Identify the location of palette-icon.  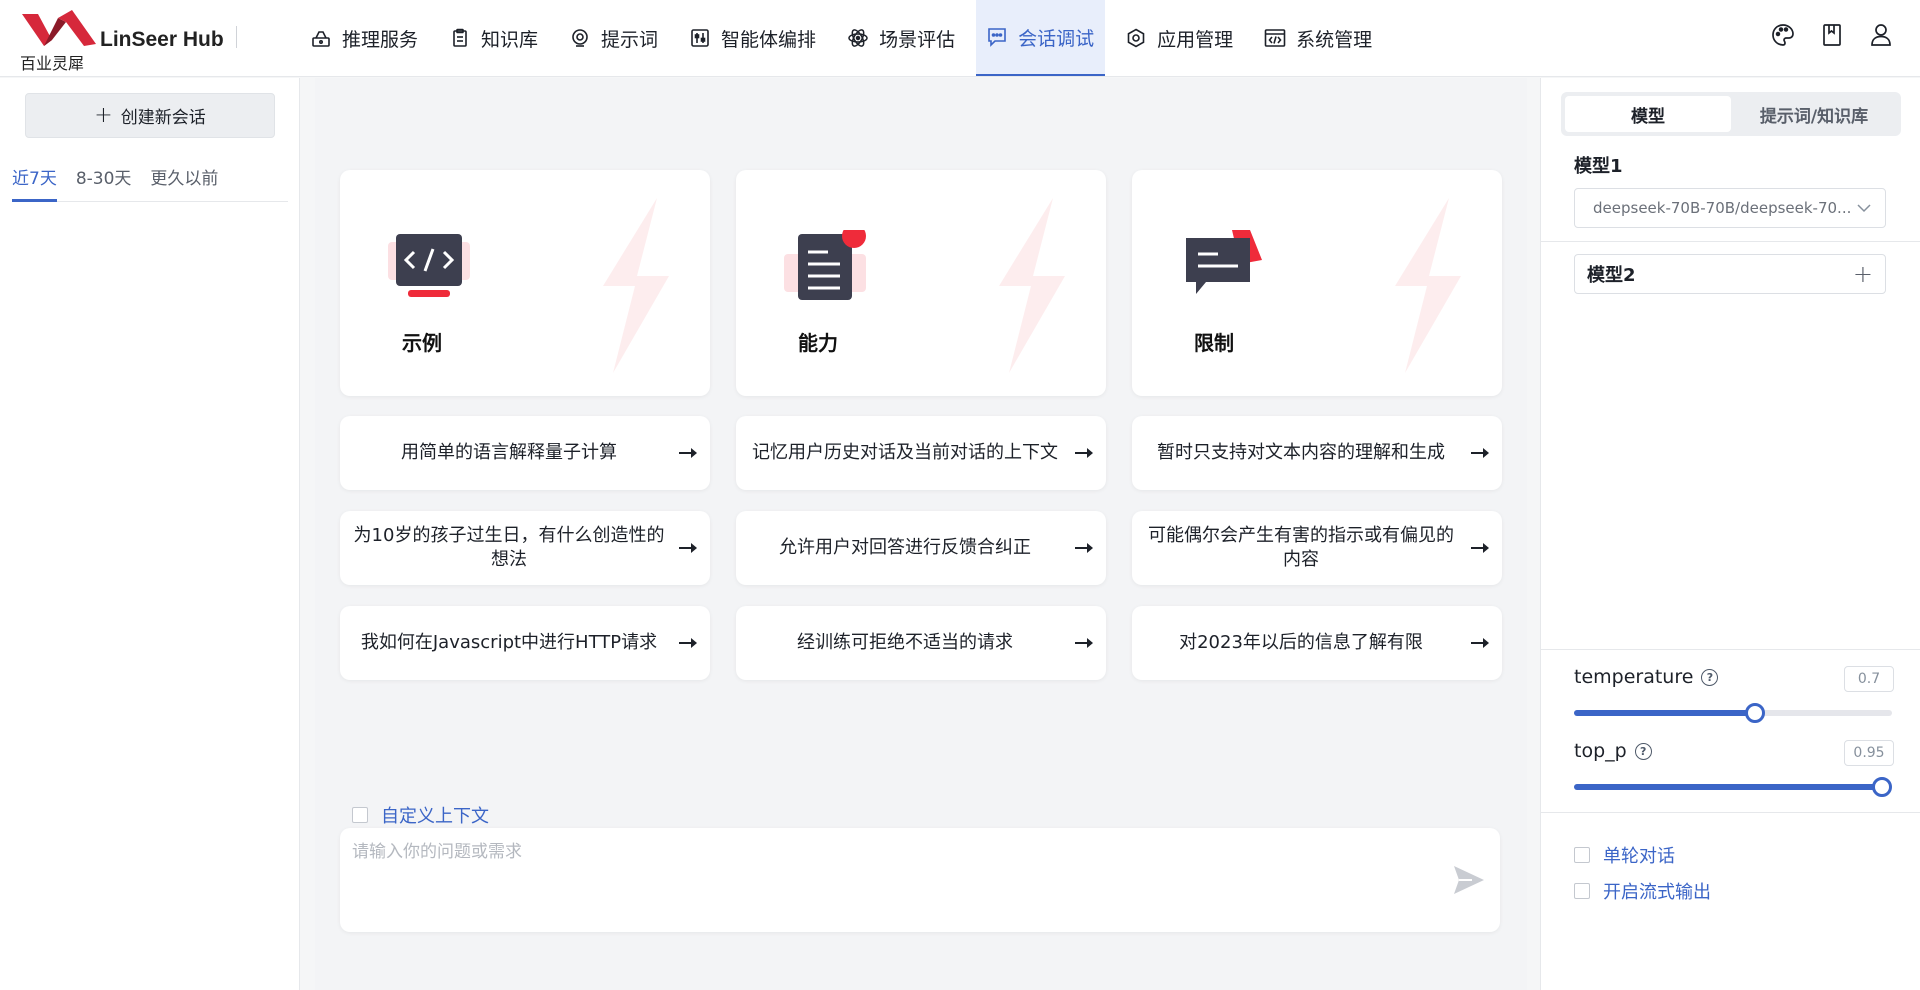
(1783, 35).